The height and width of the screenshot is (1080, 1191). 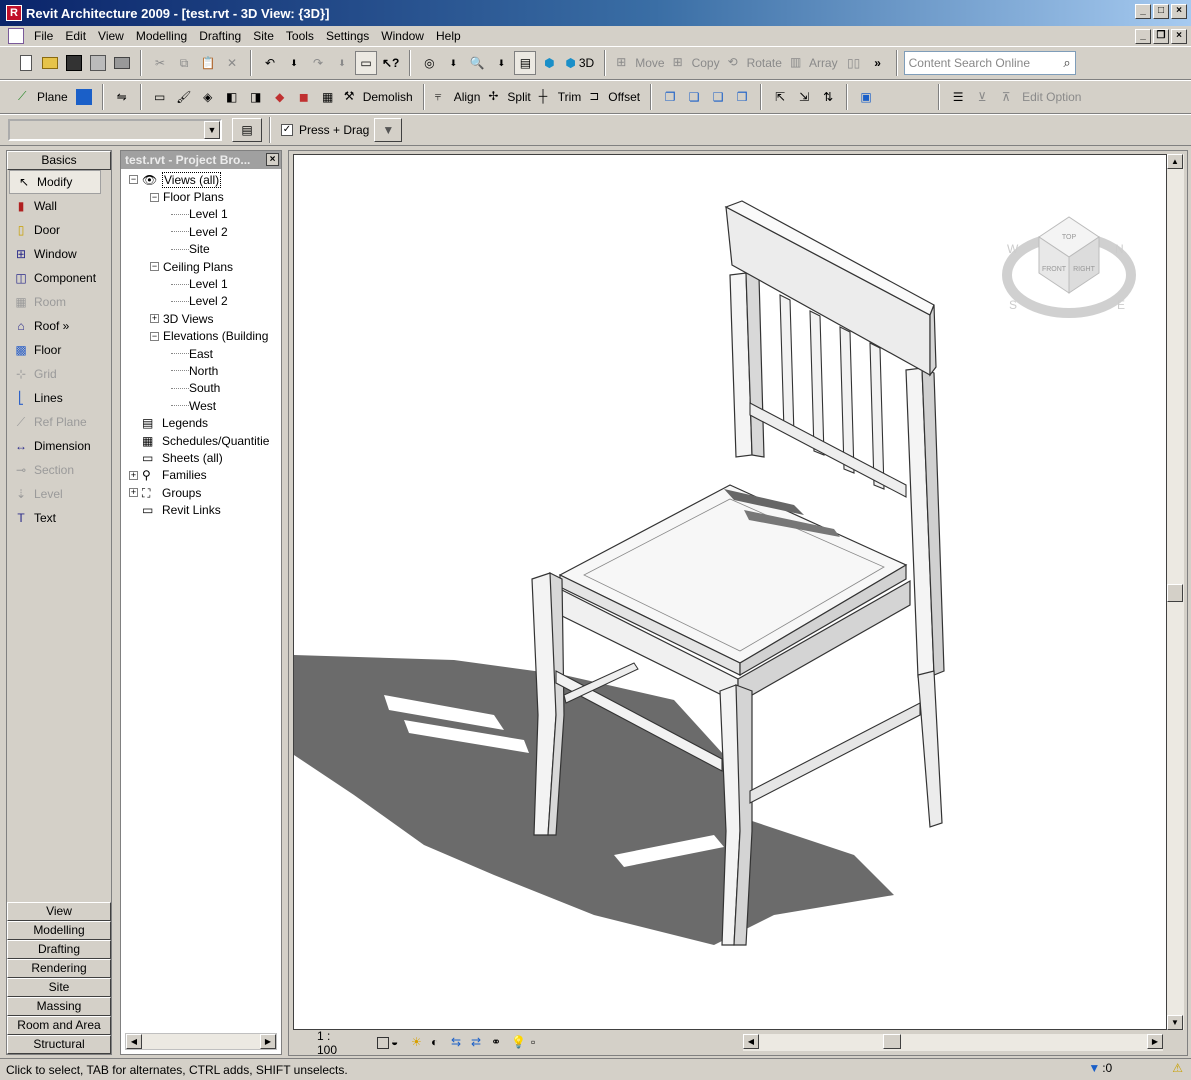 What do you see at coordinates (220, 36) in the screenshot?
I see `menu-drafting: Drafting` at bounding box center [220, 36].